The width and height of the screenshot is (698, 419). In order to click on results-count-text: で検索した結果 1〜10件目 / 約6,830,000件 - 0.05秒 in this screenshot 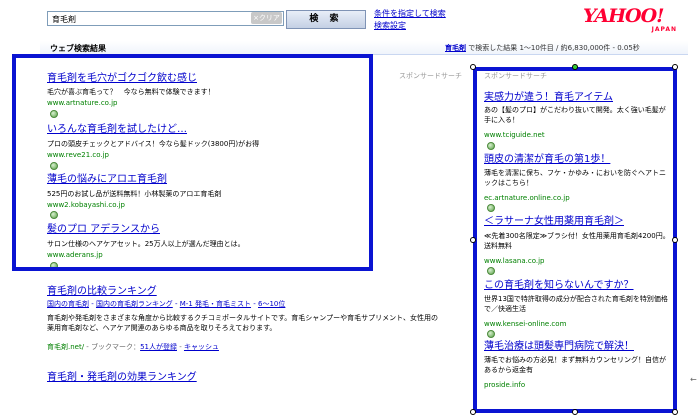, I will do `click(553, 48)`.